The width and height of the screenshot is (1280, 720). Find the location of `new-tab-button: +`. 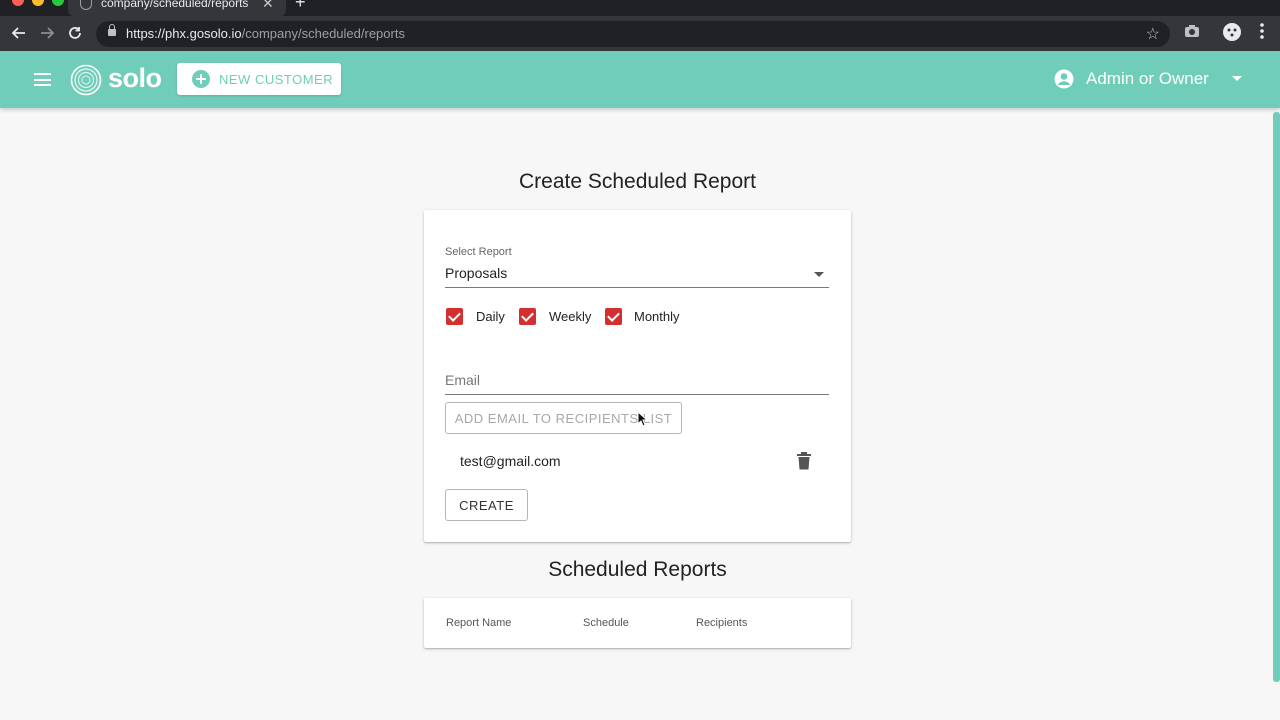

new-tab-button: + is located at coordinates (300, 5).